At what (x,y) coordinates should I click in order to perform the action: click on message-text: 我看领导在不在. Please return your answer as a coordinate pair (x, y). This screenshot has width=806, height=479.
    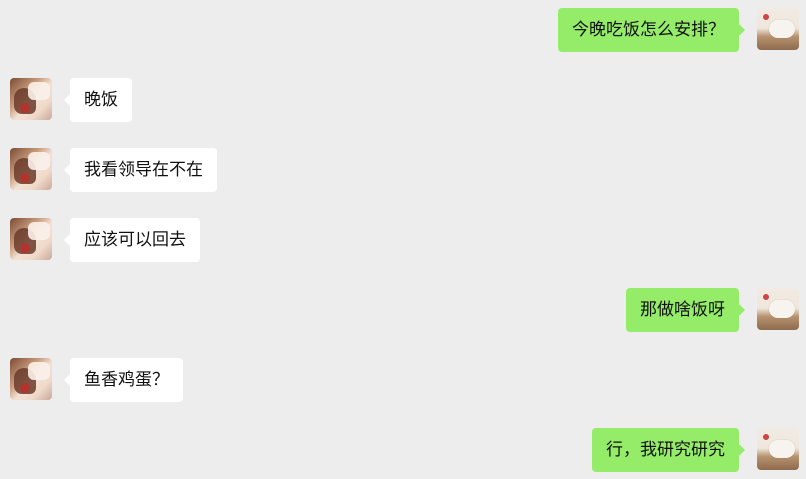
    Looking at the image, I should click on (143, 170).